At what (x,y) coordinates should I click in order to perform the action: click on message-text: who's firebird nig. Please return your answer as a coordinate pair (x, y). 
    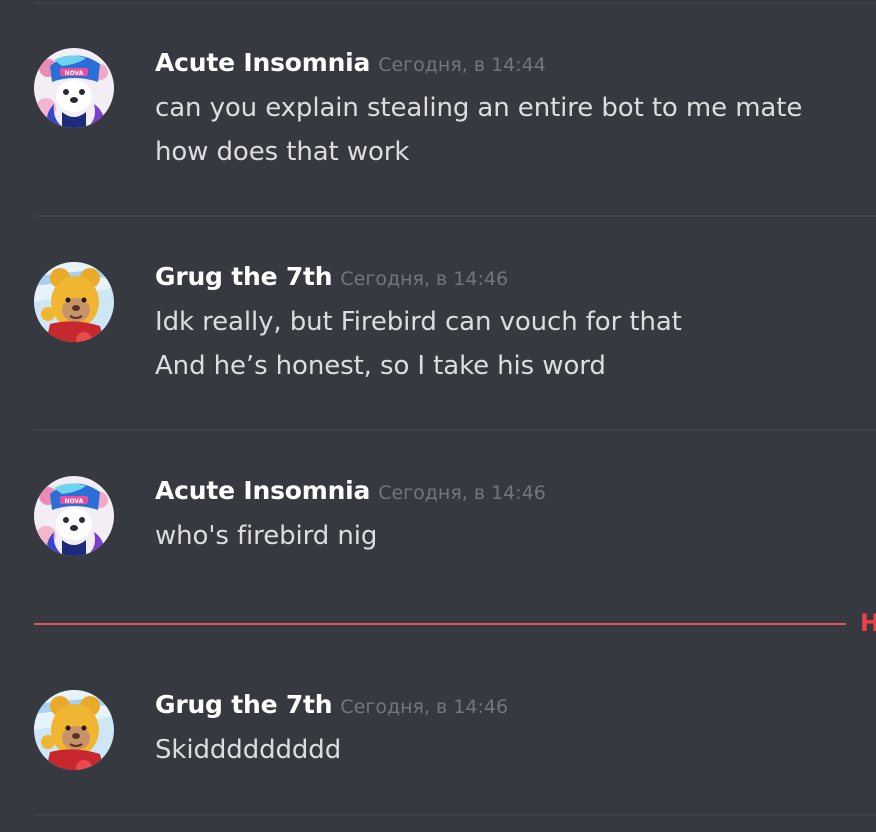
    Looking at the image, I should click on (266, 536).